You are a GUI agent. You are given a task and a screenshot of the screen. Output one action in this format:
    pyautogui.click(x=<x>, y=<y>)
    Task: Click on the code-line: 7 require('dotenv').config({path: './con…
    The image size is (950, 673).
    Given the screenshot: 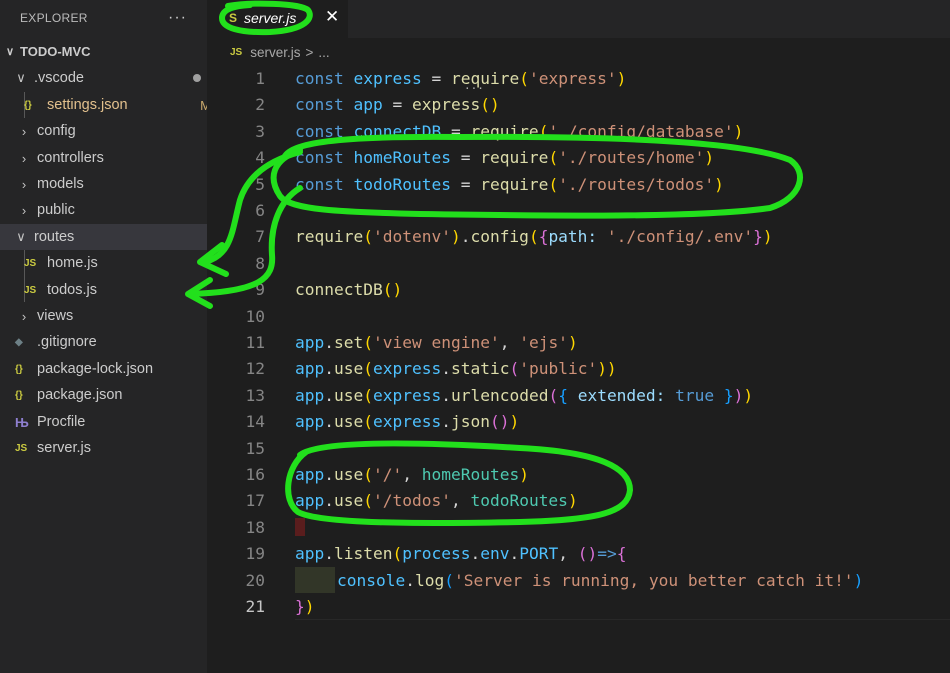 What is the action you would take?
    pyautogui.click(x=578, y=236)
    